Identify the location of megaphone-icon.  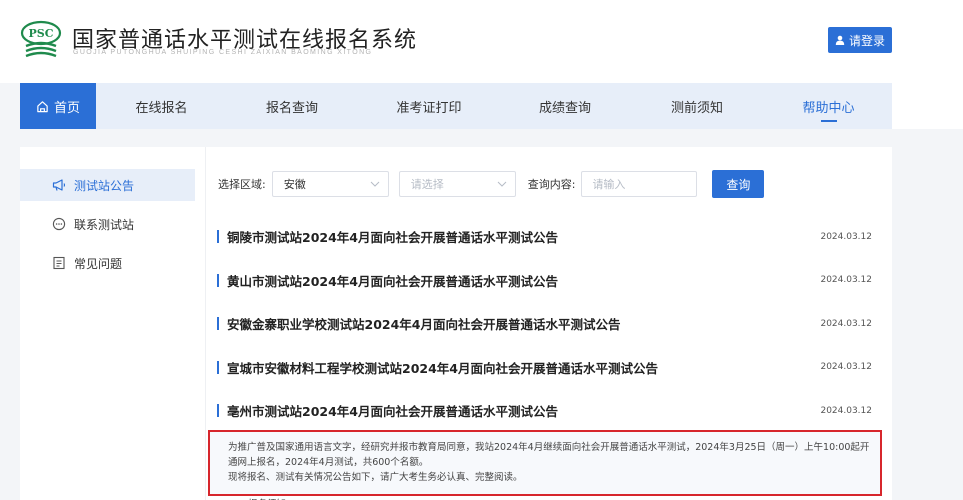
(59, 185).